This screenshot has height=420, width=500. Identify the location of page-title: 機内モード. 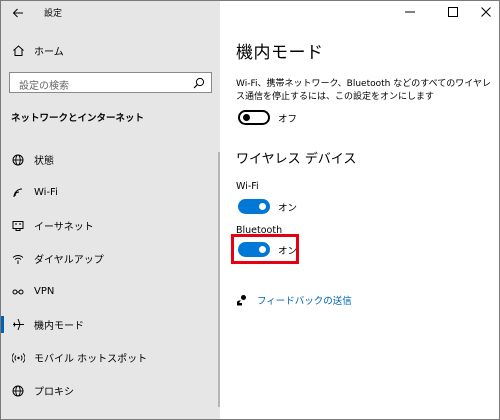
(280, 53).